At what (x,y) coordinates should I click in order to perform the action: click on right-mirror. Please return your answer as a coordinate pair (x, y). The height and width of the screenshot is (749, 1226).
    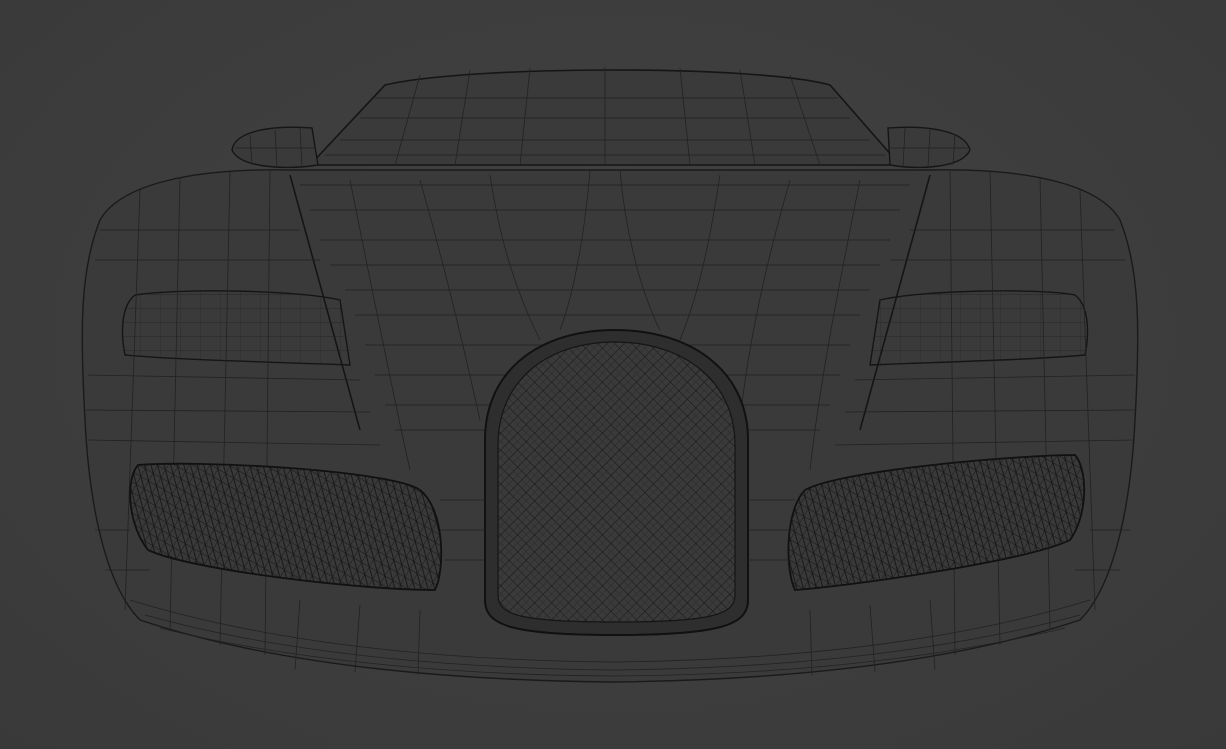
    Looking at the image, I should click on (929, 147).